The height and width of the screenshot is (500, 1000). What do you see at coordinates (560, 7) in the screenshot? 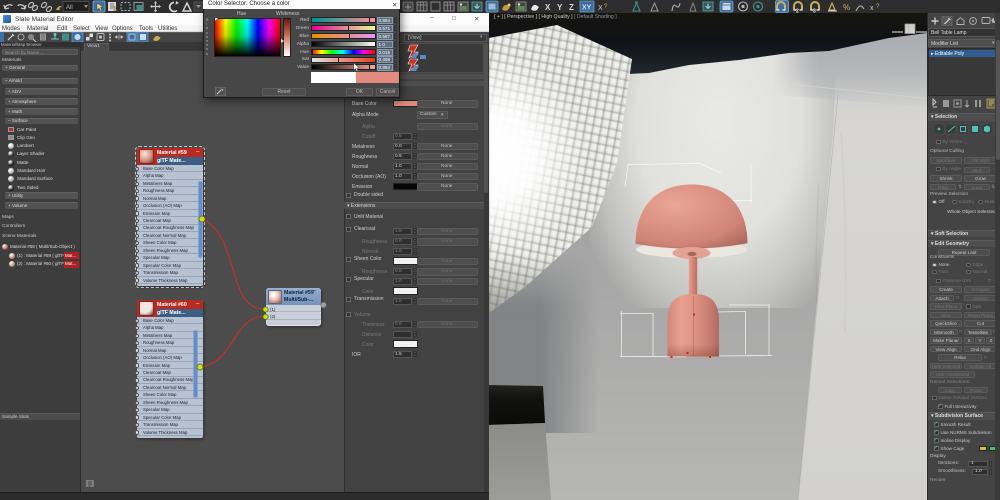
I see `svg-text: Y` at bounding box center [560, 7].